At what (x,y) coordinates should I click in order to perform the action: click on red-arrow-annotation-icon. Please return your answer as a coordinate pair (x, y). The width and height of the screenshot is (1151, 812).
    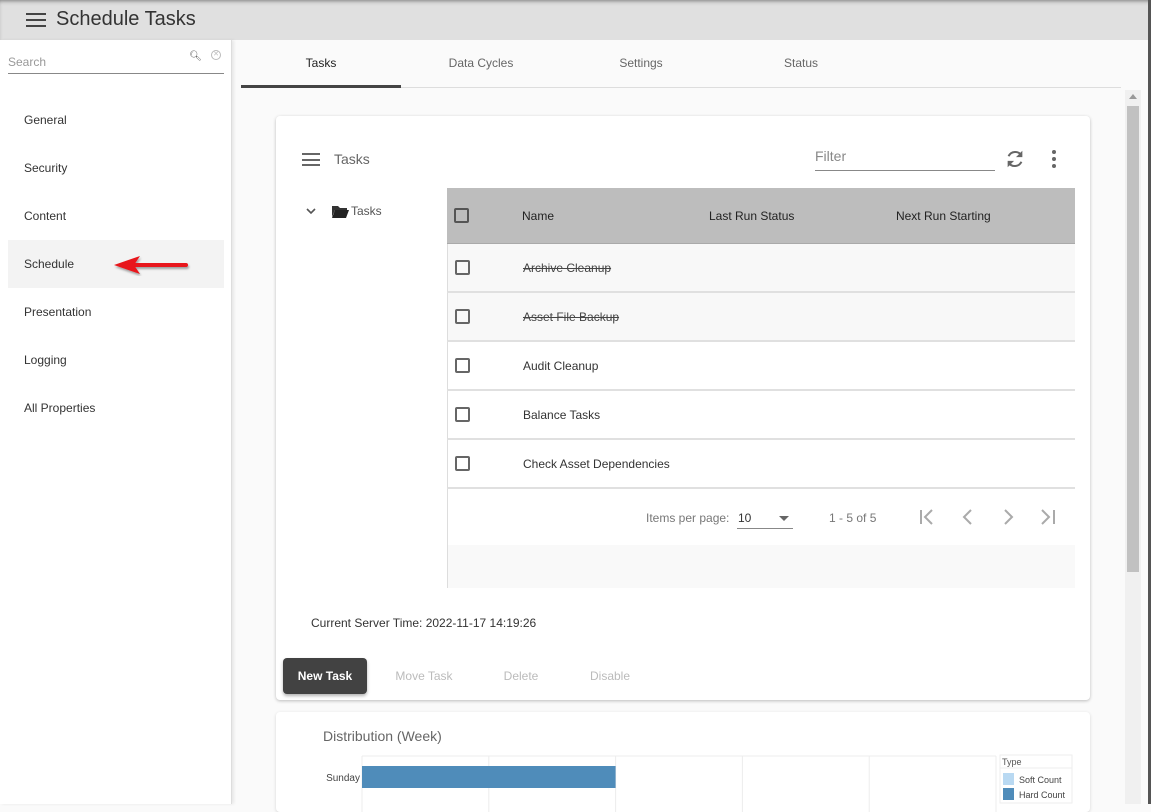
    Looking at the image, I should click on (151, 265).